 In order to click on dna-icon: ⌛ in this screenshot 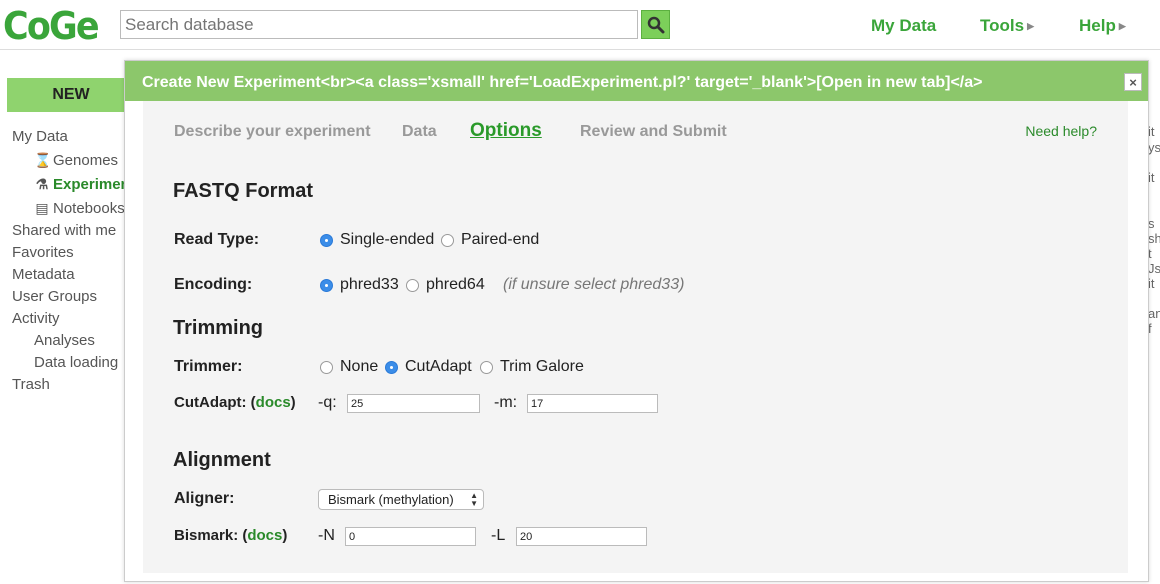, I will do `click(43, 160)`.